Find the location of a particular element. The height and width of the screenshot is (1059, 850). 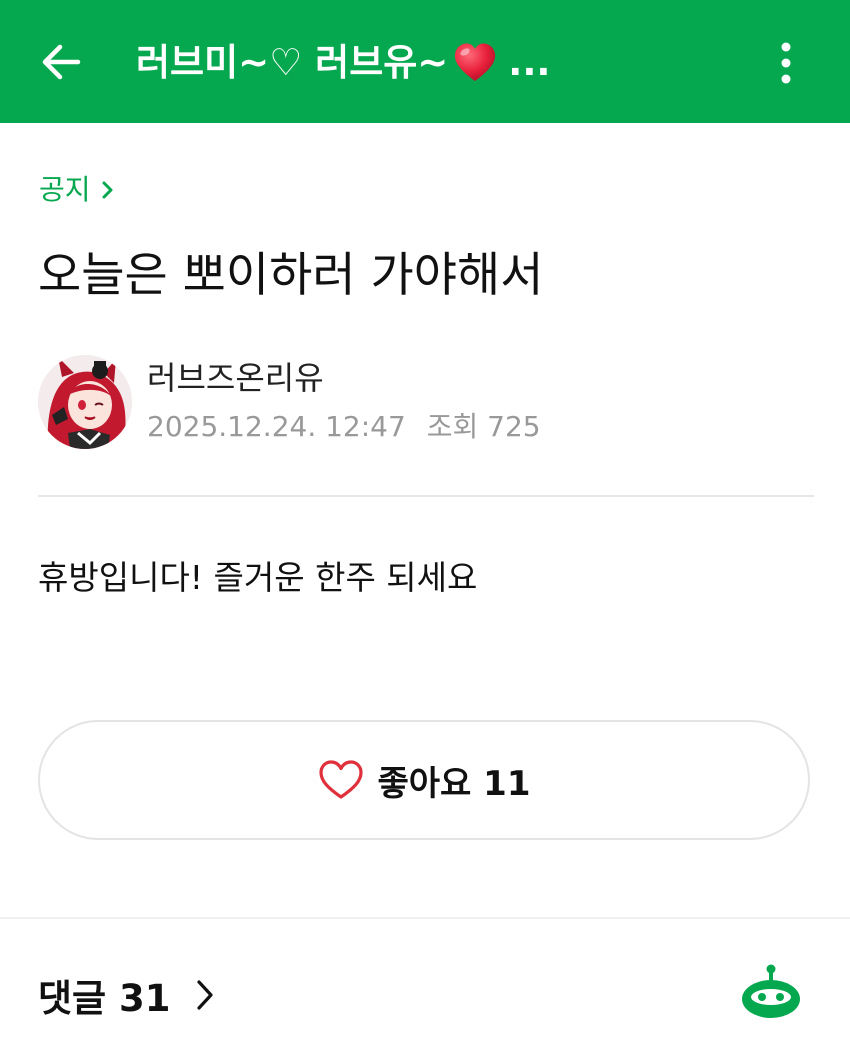

like-label: 좋아요 11 is located at coordinates (454, 783).